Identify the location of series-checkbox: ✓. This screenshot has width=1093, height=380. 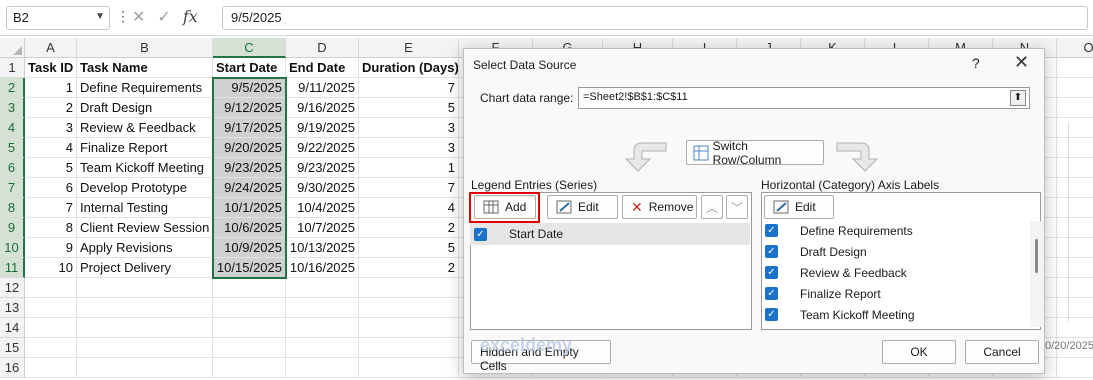
(480, 234).